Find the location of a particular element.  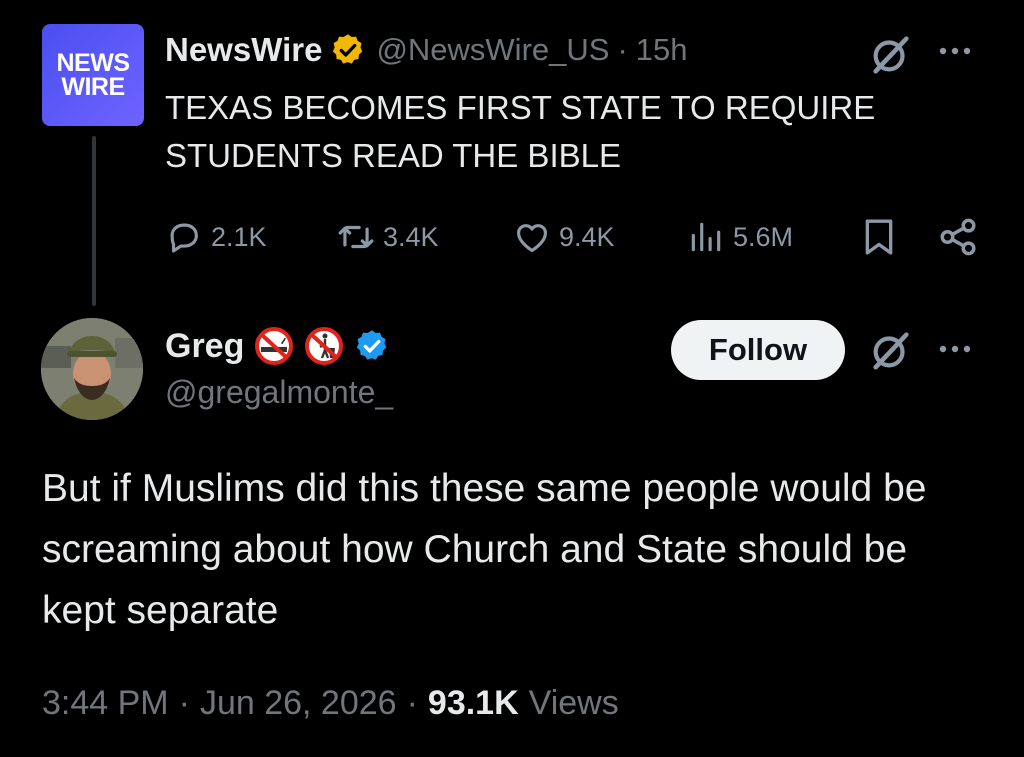

avatar-photo is located at coordinates (92, 369).